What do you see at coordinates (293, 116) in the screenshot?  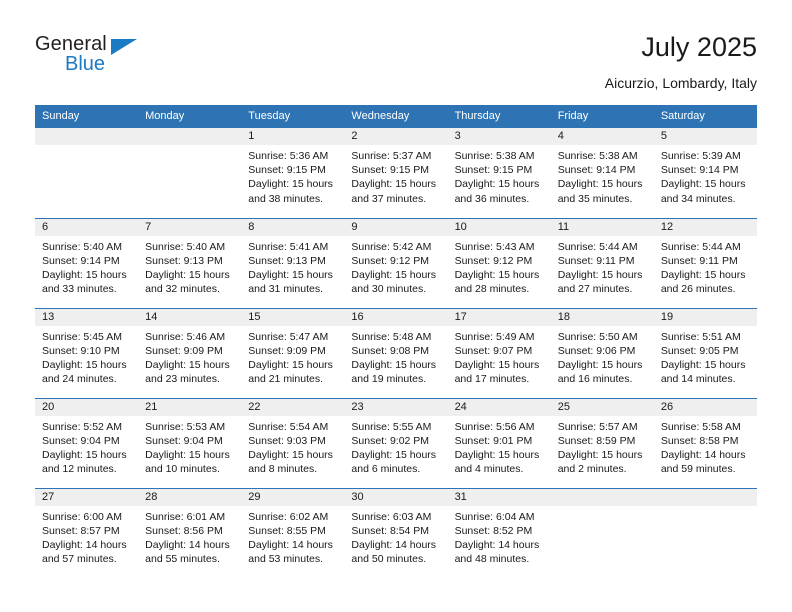 I see `weekday-header-tuesday: Tuesday` at bounding box center [293, 116].